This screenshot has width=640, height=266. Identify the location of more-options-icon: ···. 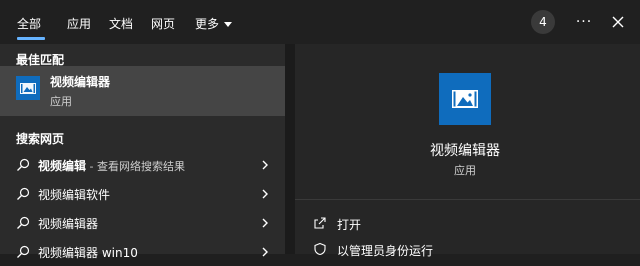
(584, 22).